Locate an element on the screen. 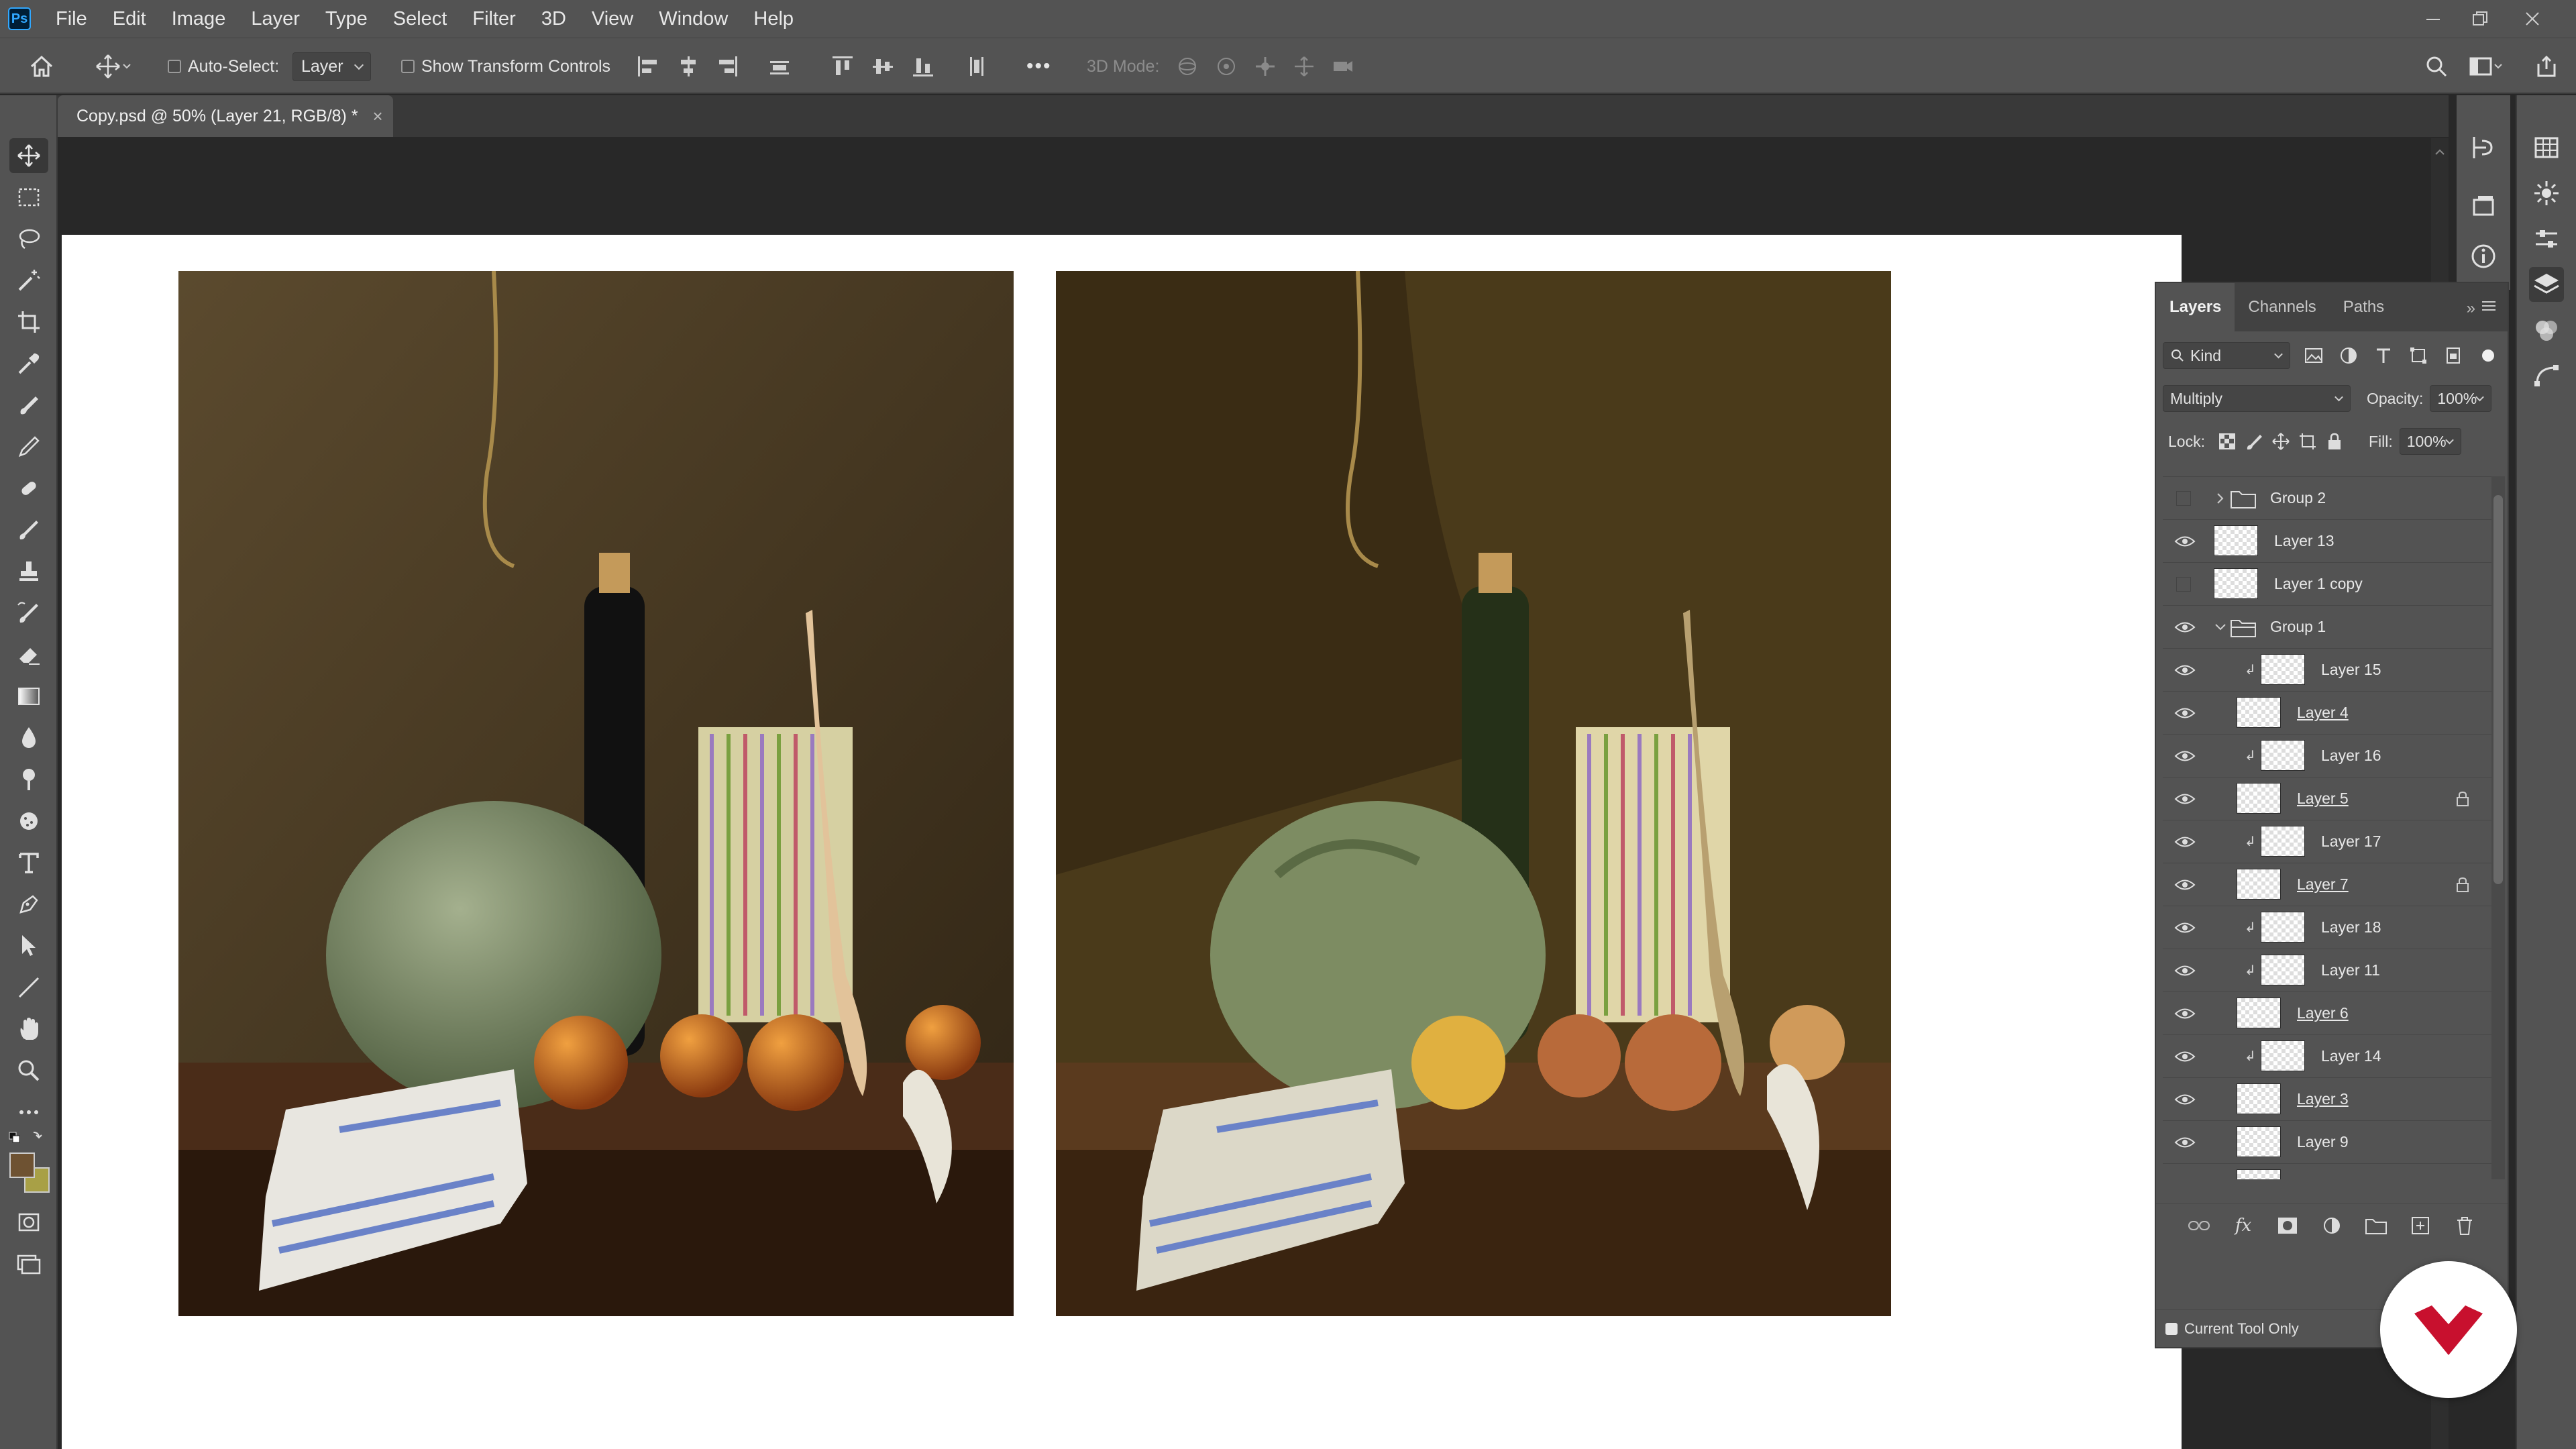  filter-toggle-button is located at coordinates (2488, 355).